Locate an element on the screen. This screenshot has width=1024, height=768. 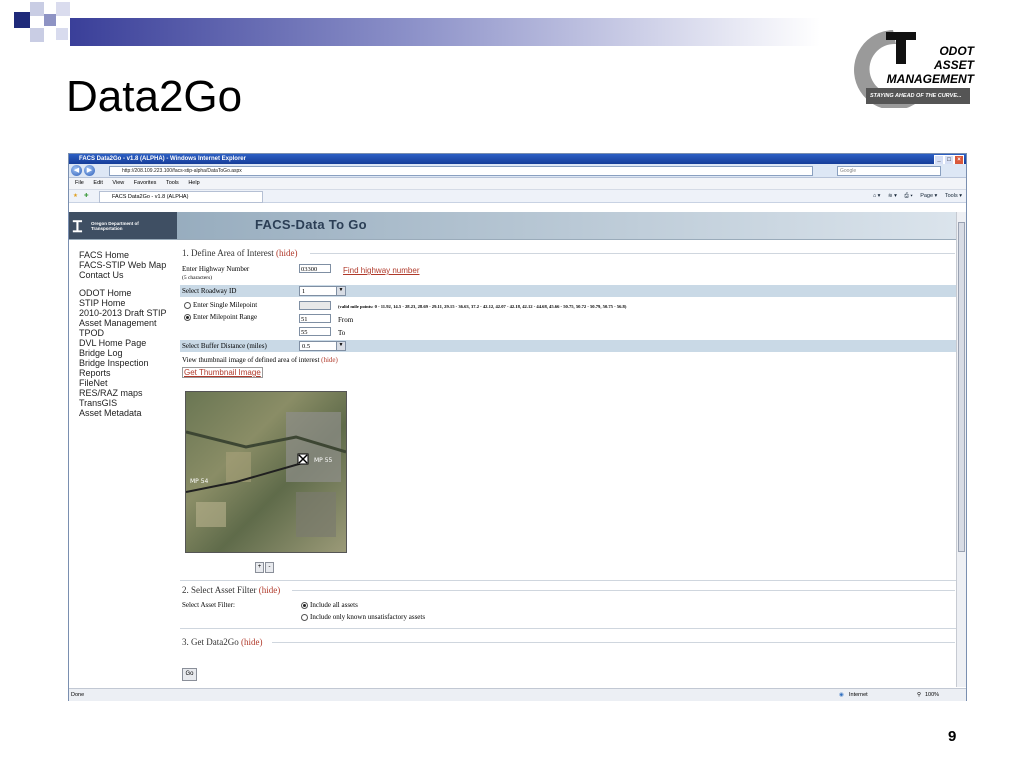
from-label: From is located at coordinates (346, 320).